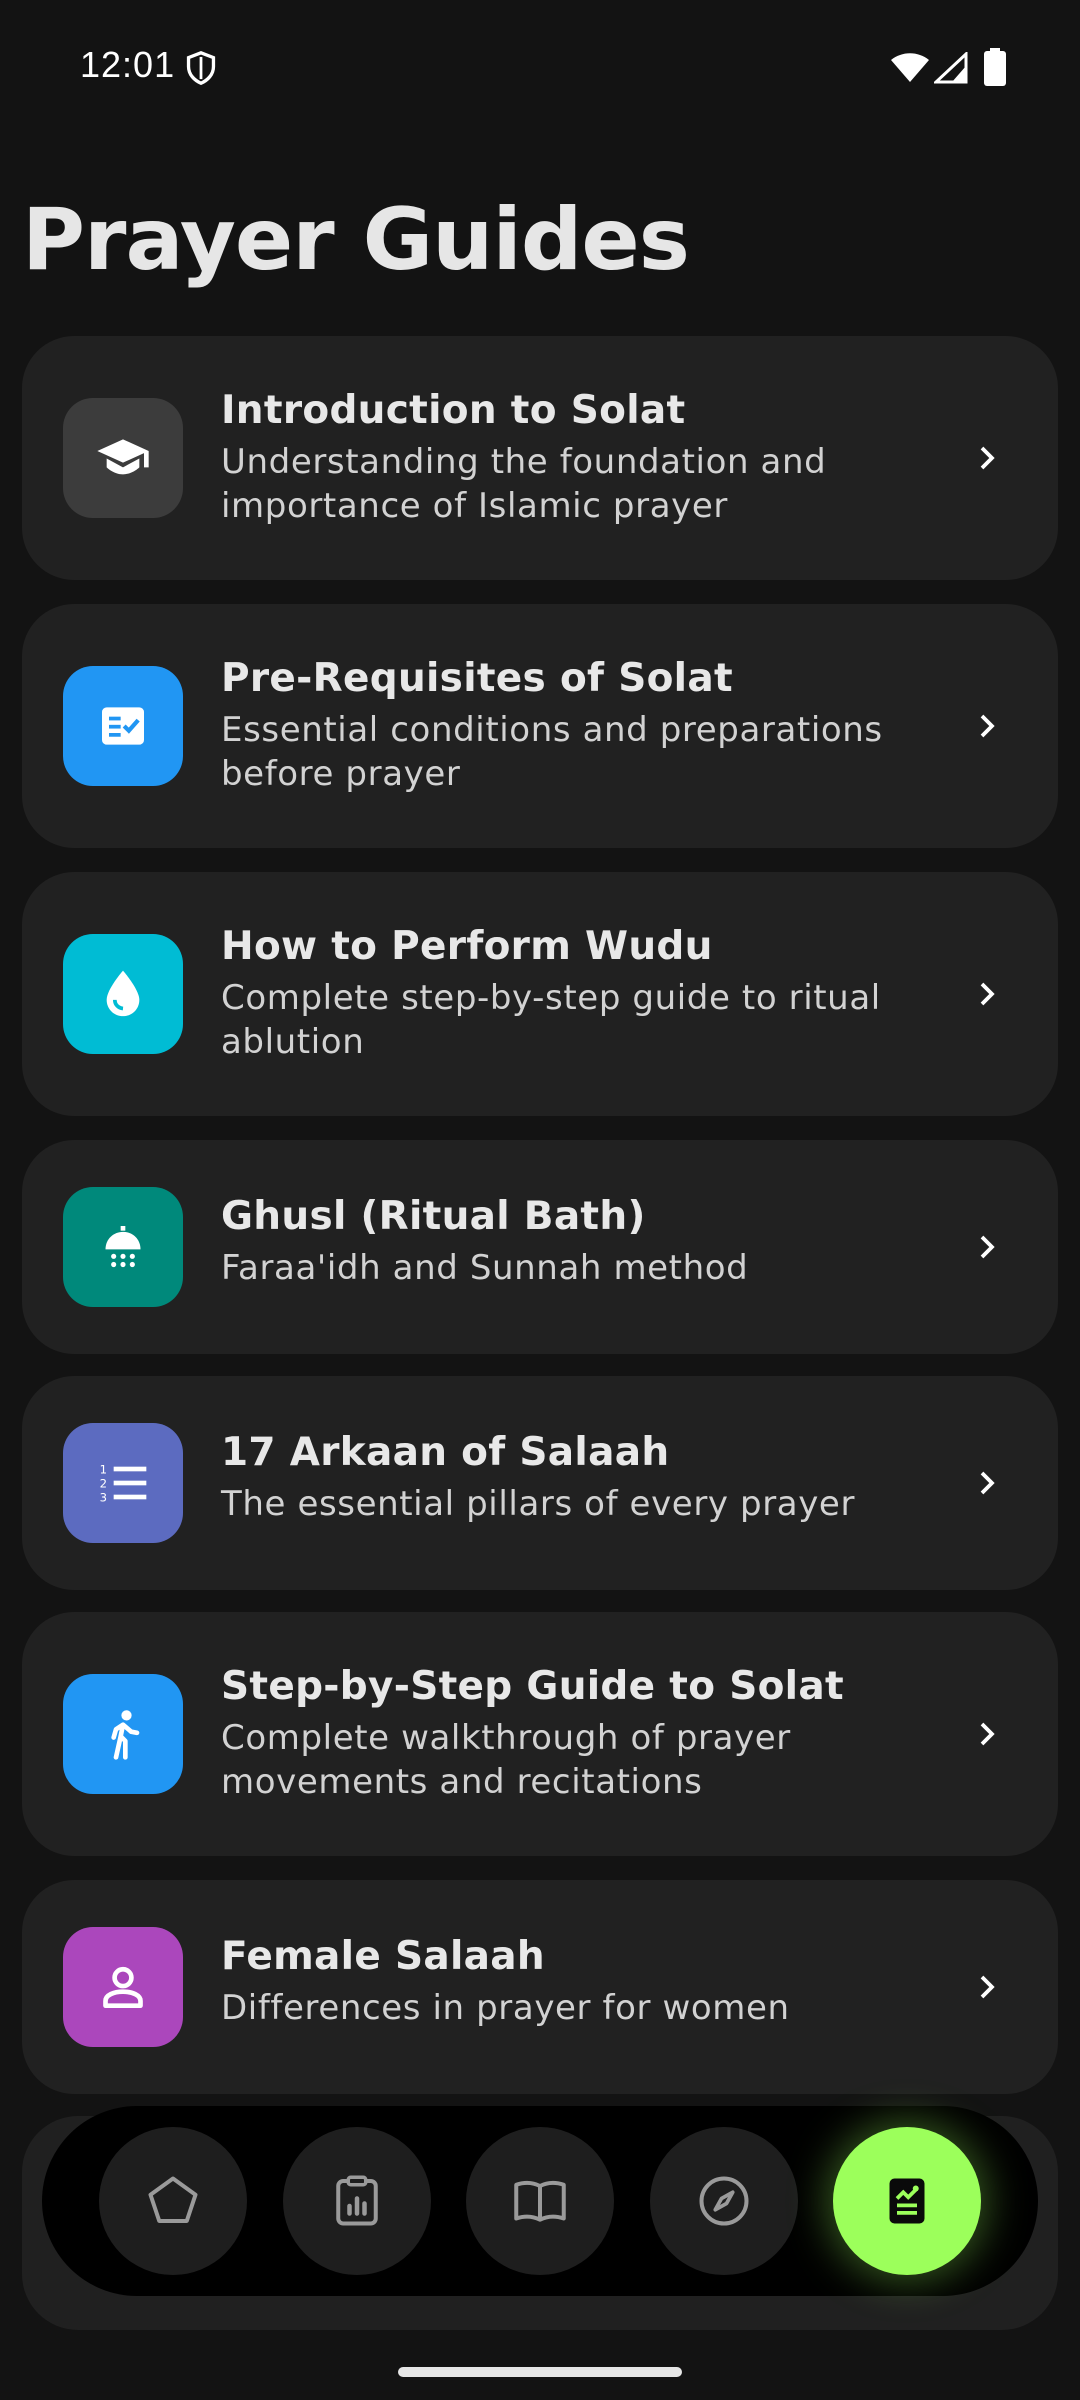  I want to click on open-book-icon, so click(540, 2201).